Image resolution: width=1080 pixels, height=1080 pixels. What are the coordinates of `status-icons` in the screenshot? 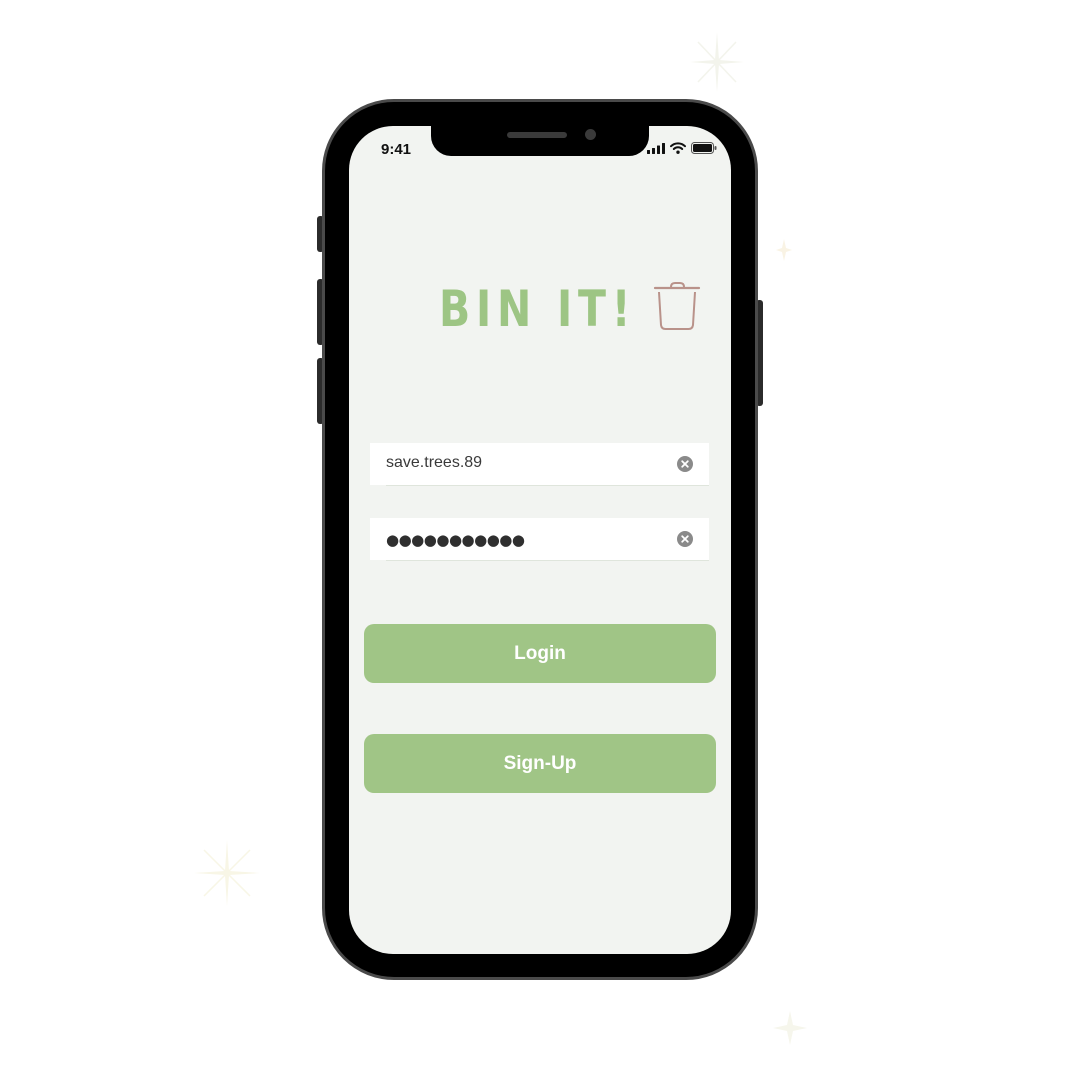 It's located at (682, 148).